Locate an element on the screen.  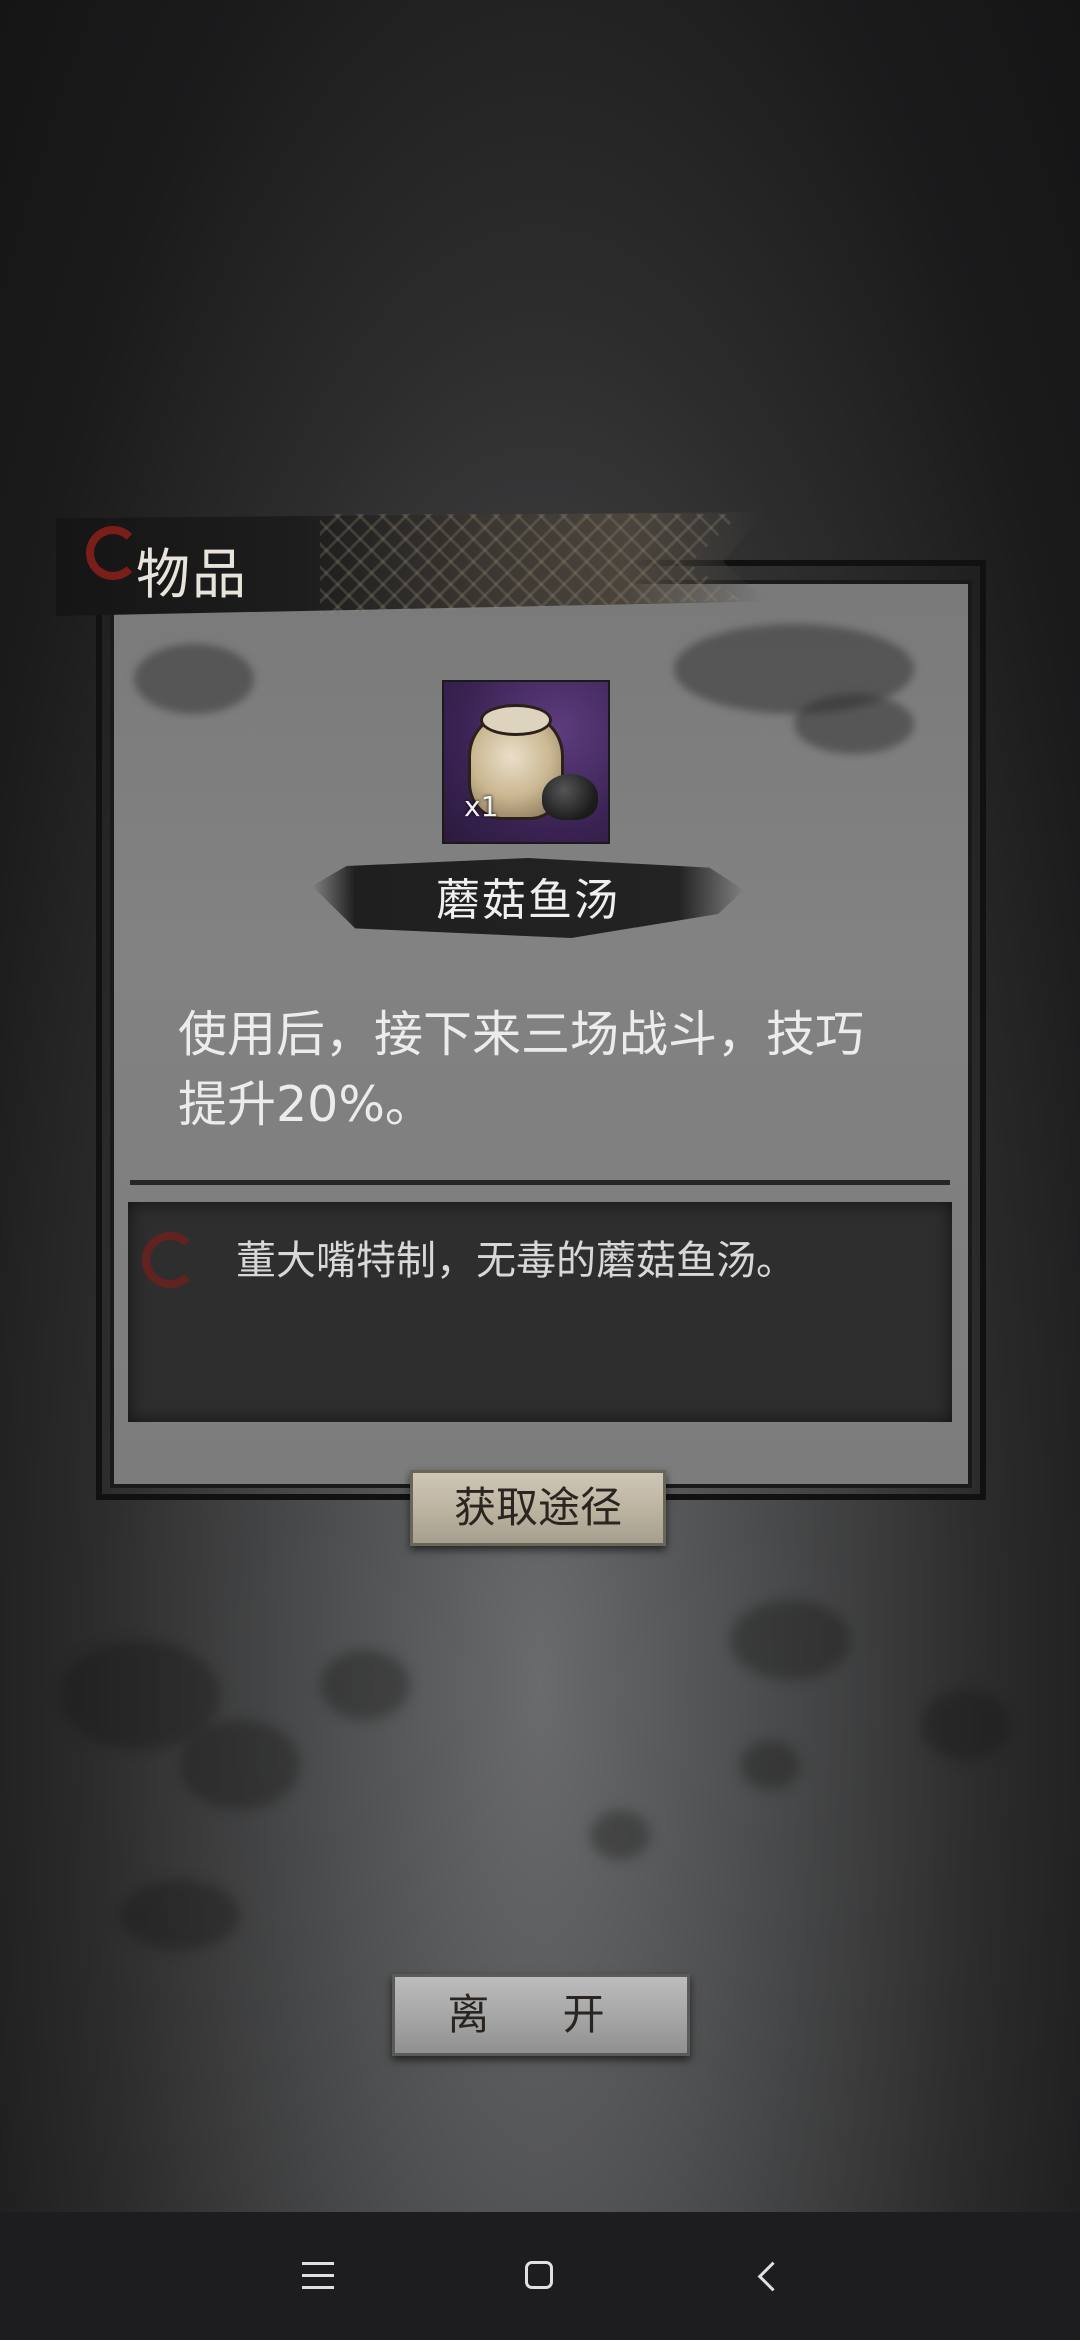
mushroom-icon is located at coordinates (570, 797).